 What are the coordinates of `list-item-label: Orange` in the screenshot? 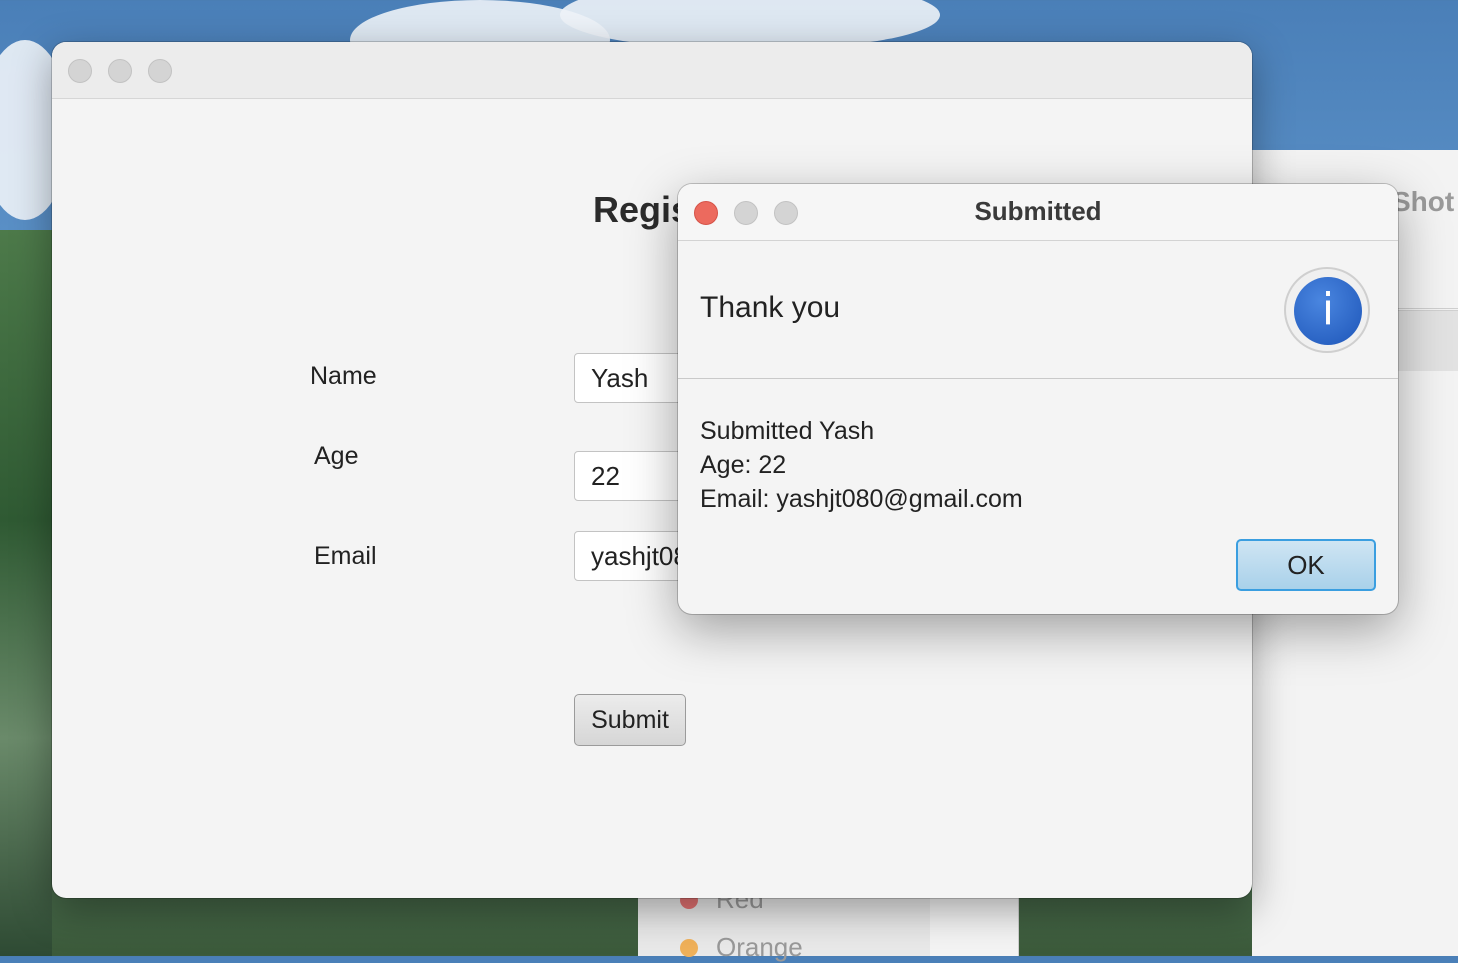 It's located at (759, 947).